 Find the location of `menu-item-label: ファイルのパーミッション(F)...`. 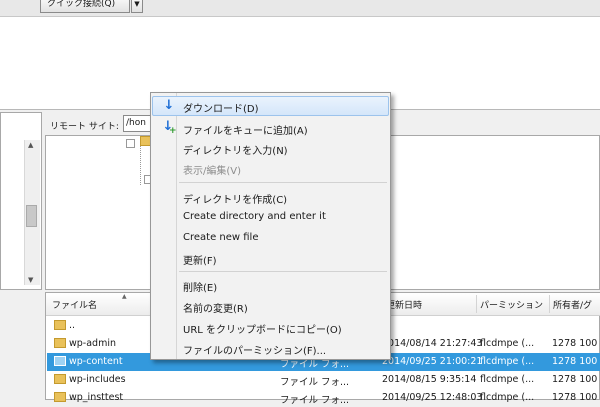

menu-item-label: ファイルのパーミッション(F)... is located at coordinates (255, 351).